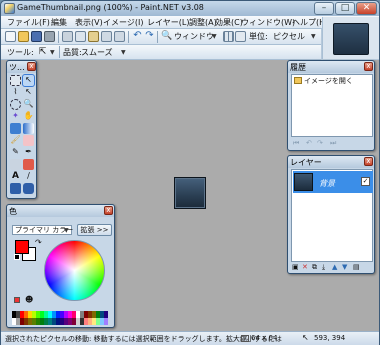 The image size is (380, 345). Describe the element at coordinates (264, 338) in the screenshot. I see `image-size: 64 x 64` at that location.